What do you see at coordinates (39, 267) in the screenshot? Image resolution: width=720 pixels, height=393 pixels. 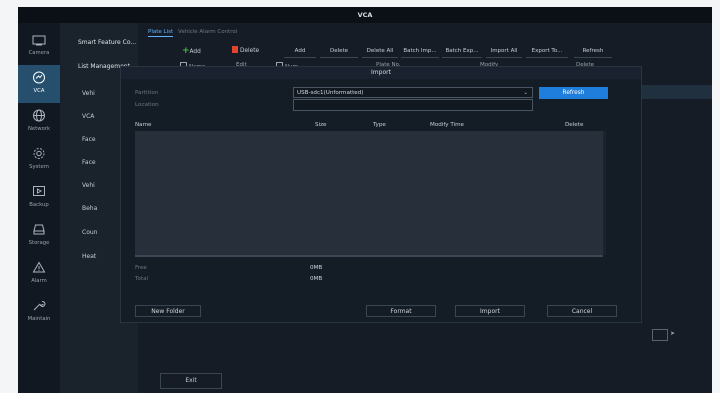 I see `alarm-icon` at bounding box center [39, 267].